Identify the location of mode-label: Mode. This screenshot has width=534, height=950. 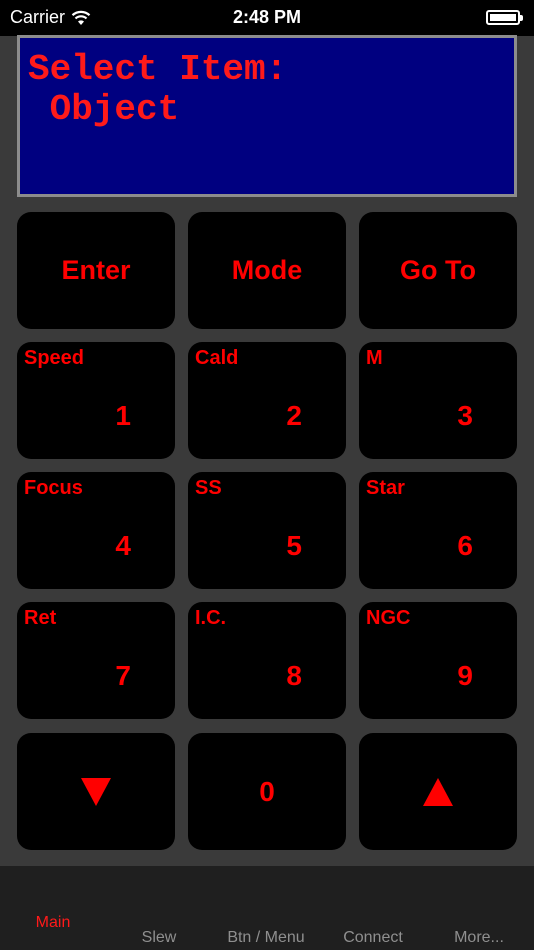
(267, 270).